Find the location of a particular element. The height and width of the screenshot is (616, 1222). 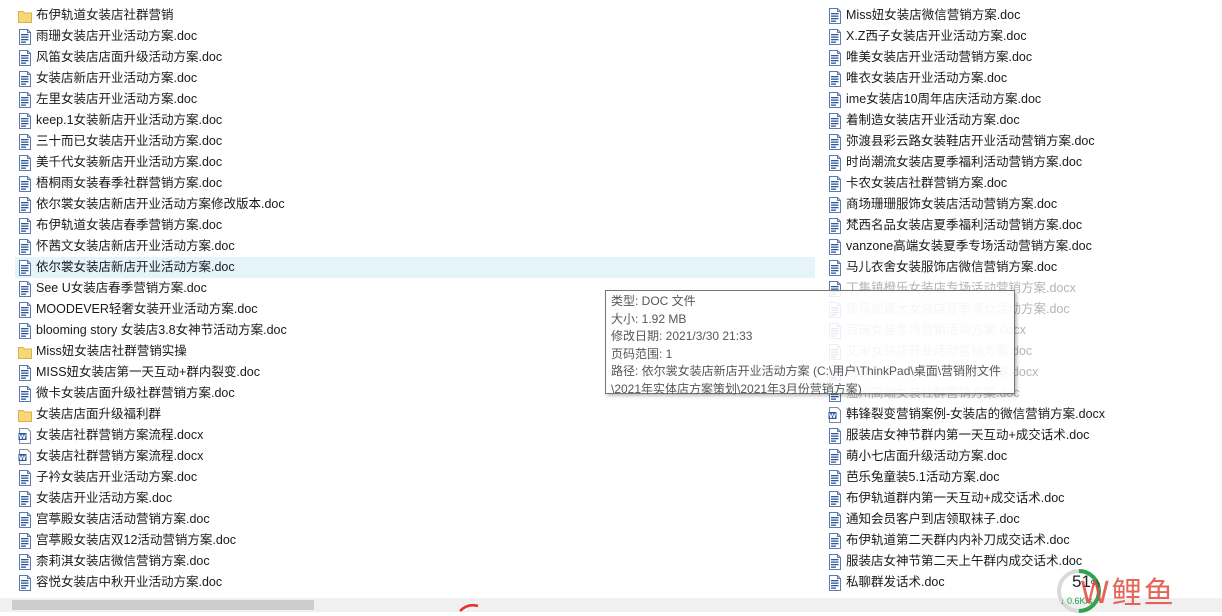

horizontal-scrollbar is located at coordinates (611, 605).